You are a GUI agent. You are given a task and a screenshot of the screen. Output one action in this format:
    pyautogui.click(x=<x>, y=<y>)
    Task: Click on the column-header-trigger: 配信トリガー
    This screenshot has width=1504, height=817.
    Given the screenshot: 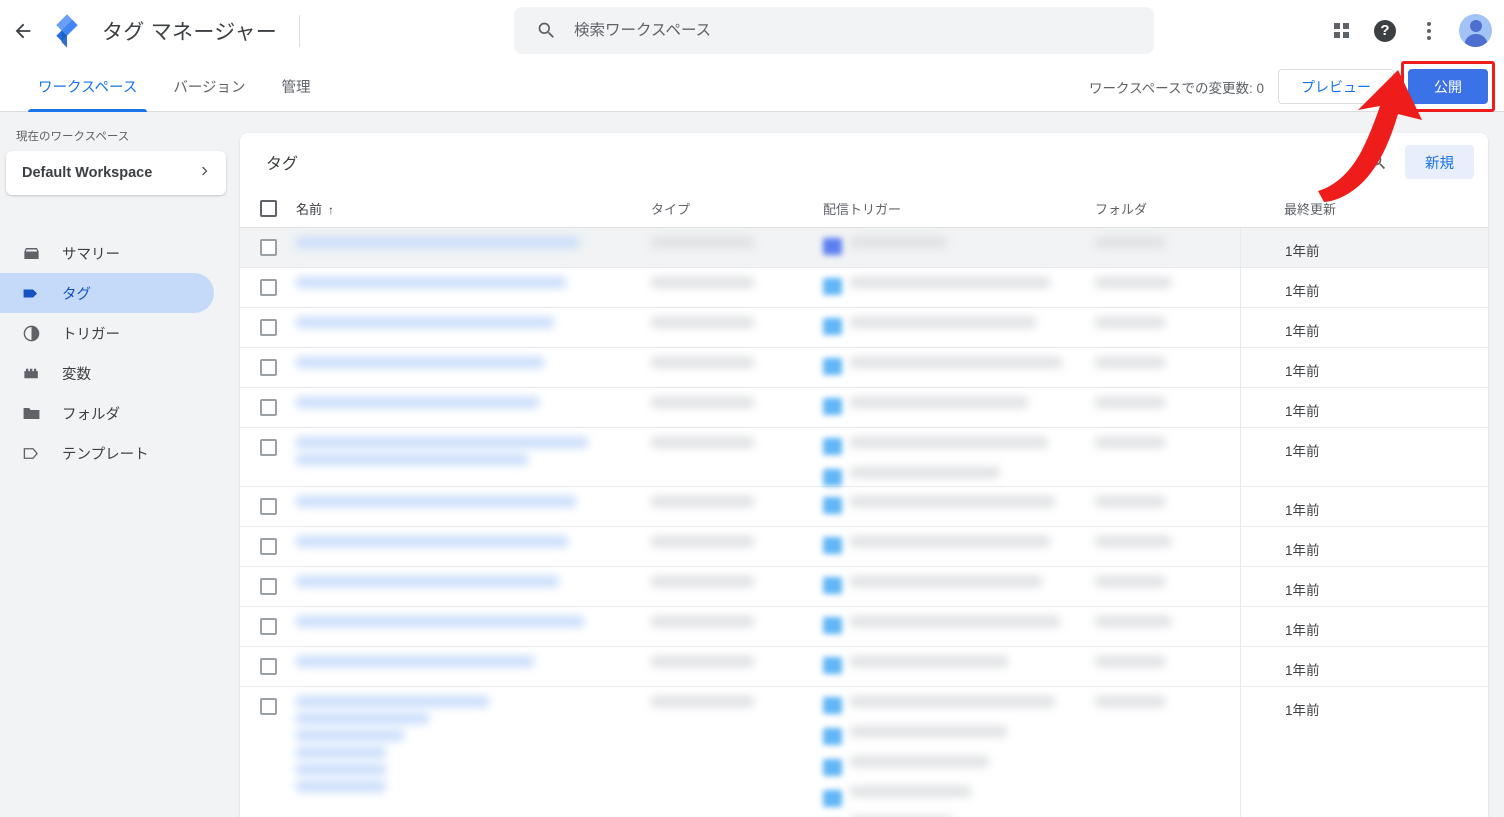 What is the action you would take?
    pyautogui.click(x=959, y=208)
    